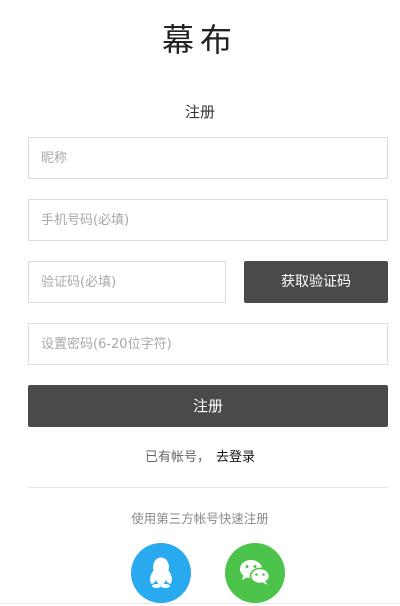  I want to click on app-logo: 幕布, so click(199, 40).